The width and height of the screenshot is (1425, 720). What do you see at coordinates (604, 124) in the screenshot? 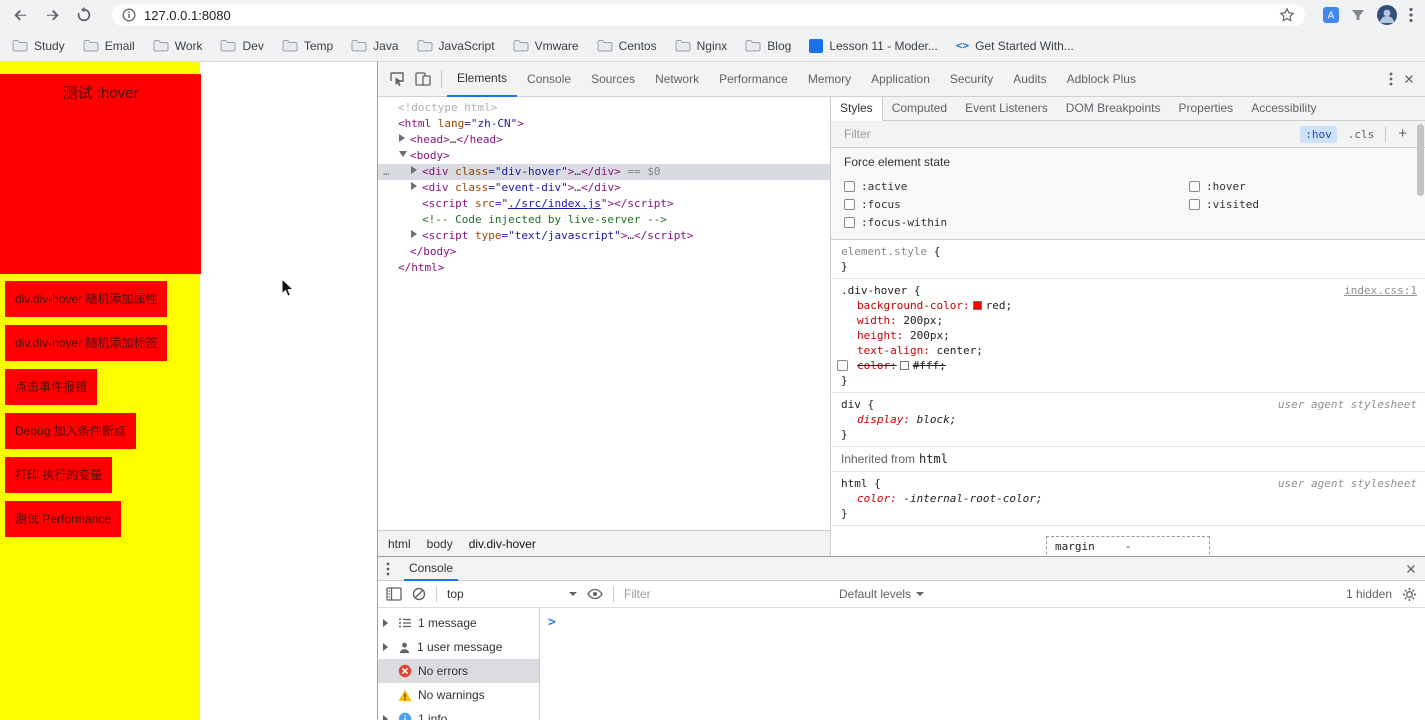
I see `dom-node-html: <html lang="zh-CN">` at bounding box center [604, 124].